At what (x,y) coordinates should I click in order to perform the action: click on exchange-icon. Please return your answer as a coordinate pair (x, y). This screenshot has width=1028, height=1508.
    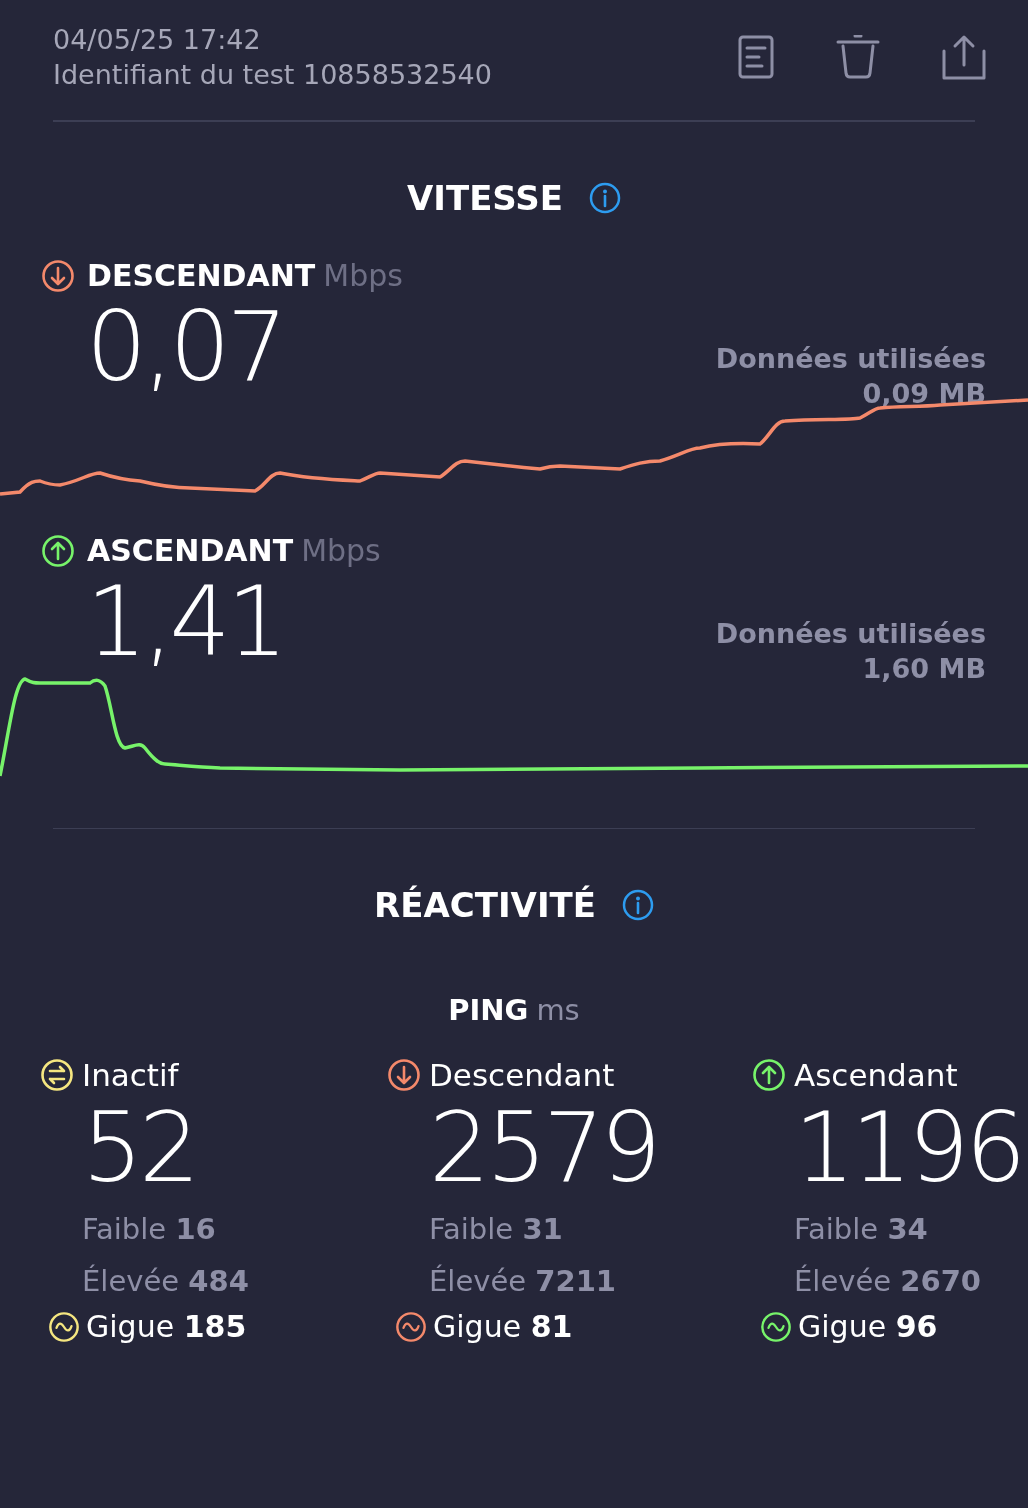
    Looking at the image, I should click on (57, 1075).